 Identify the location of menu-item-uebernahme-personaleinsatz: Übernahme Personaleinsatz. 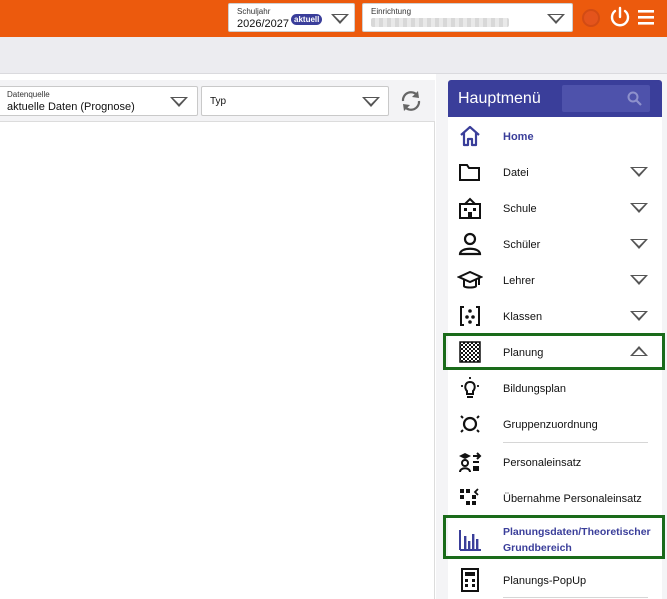
(555, 498).